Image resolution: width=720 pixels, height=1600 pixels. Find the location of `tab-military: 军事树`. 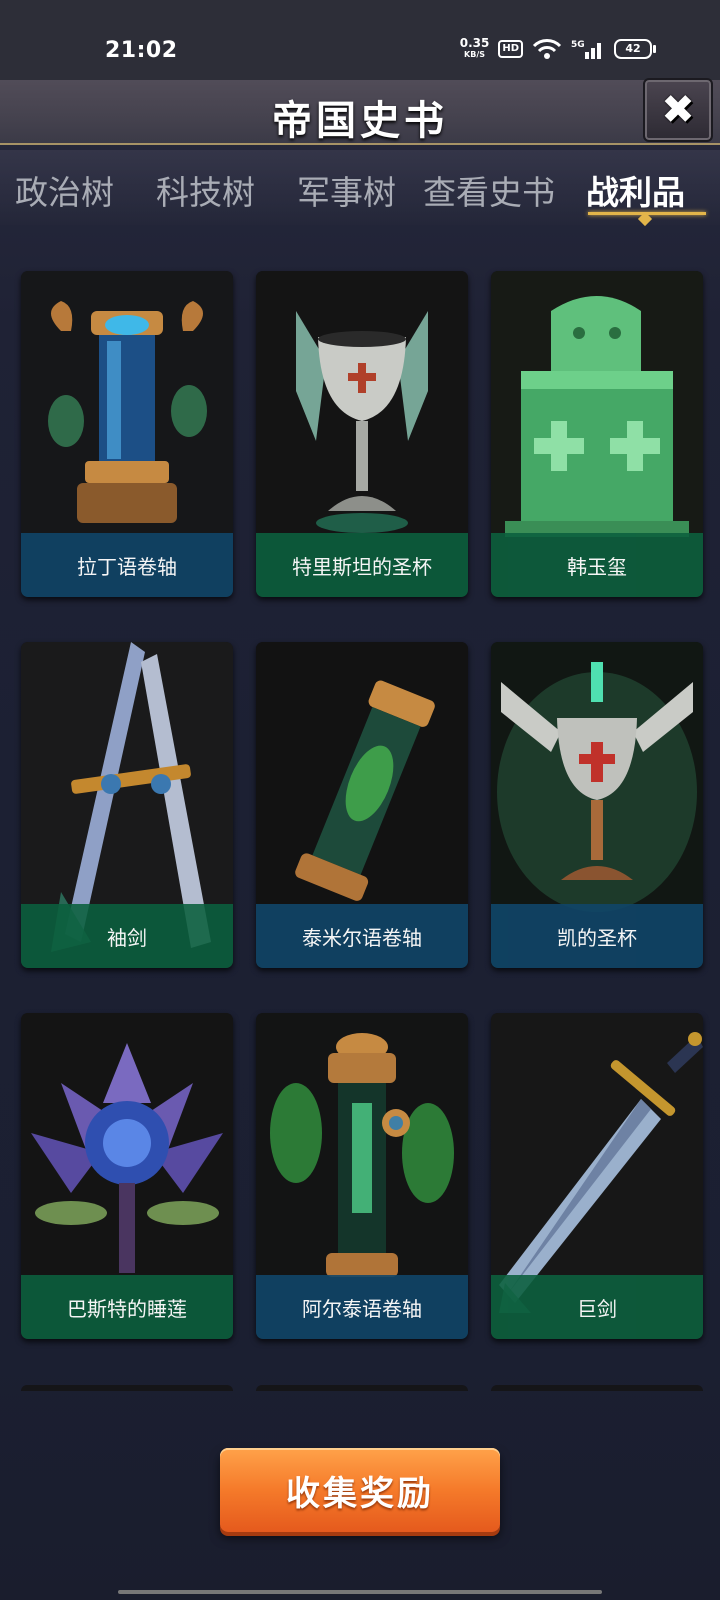

tab-military: 军事树 is located at coordinates (346, 190).